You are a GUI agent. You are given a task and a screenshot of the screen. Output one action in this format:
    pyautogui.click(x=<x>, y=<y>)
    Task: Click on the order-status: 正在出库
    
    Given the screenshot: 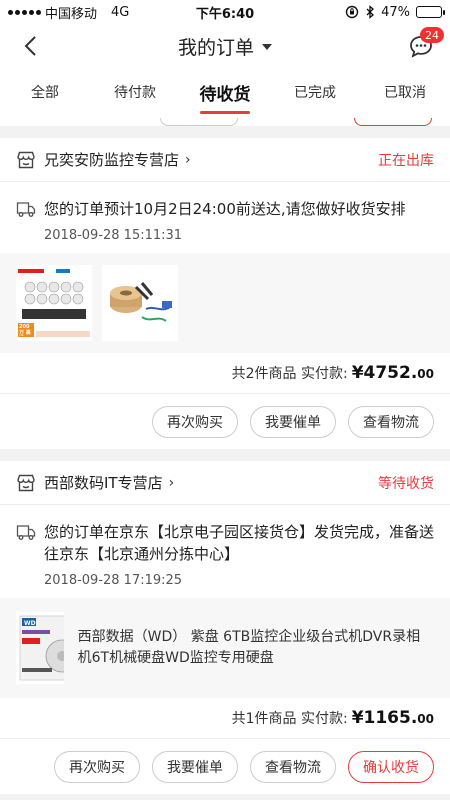 What is the action you would take?
    pyautogui.click(x=406, y=160)
    